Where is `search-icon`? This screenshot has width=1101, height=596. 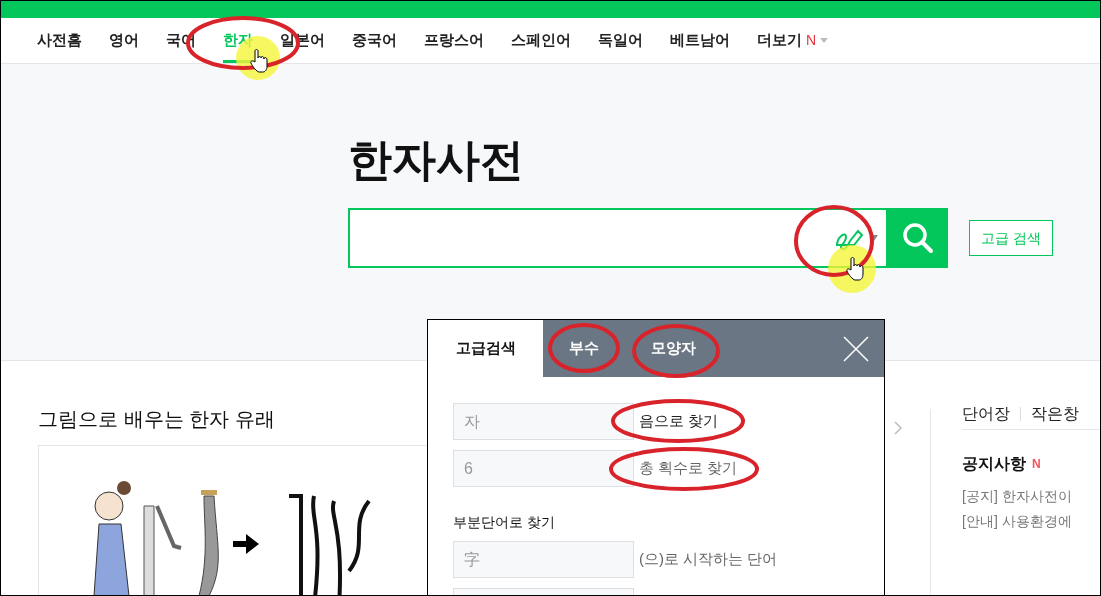 search-icon is located at coordinates (918, 238).